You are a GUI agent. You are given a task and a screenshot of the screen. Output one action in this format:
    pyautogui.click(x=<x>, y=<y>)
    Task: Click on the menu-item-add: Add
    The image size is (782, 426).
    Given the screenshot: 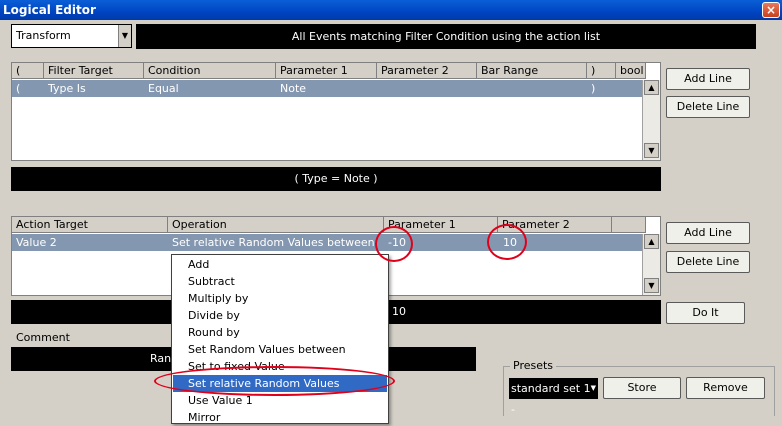 What is the action you would take?
    pyautogui.click(x=280, y=264)
    